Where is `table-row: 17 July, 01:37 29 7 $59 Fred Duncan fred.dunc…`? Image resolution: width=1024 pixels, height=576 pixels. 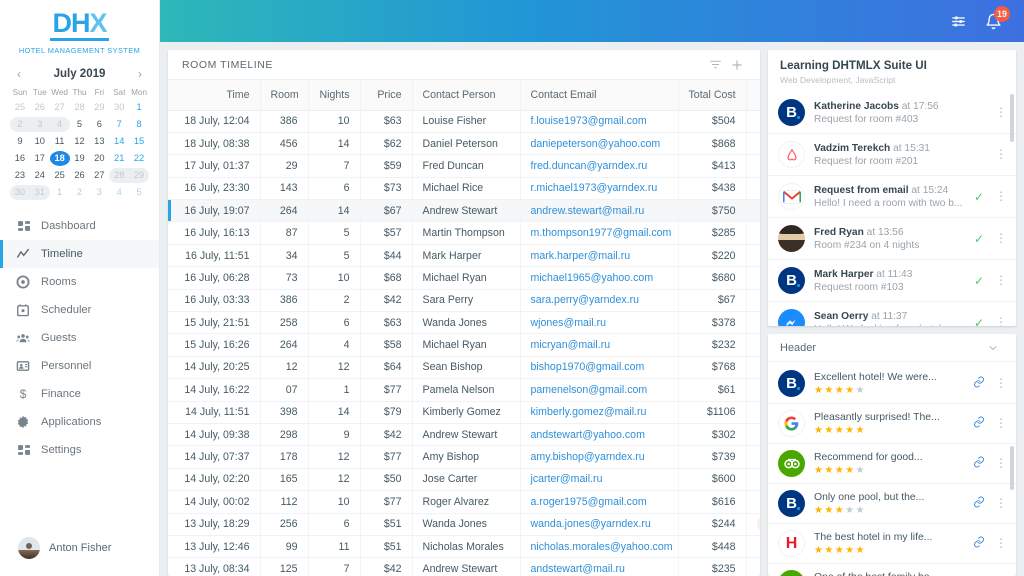
table-row: 17 July, 01:37 29 7 $59 Fred Duncan fred.dunc… is located at coordinates (464, 166).